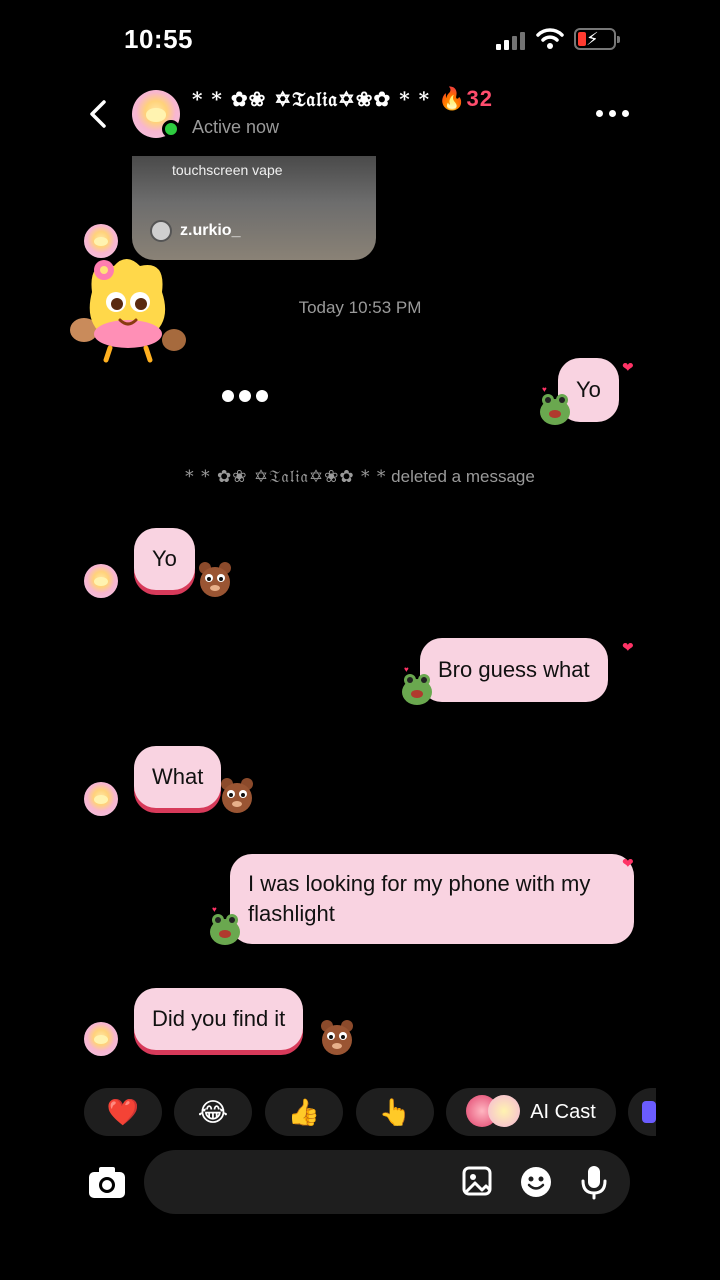 This screenshot has width=720, height=1280. What do you see at coordinates (536, 1182) in the screenshot?
I see `sticker-icon` at bounding box center [536, 1182].